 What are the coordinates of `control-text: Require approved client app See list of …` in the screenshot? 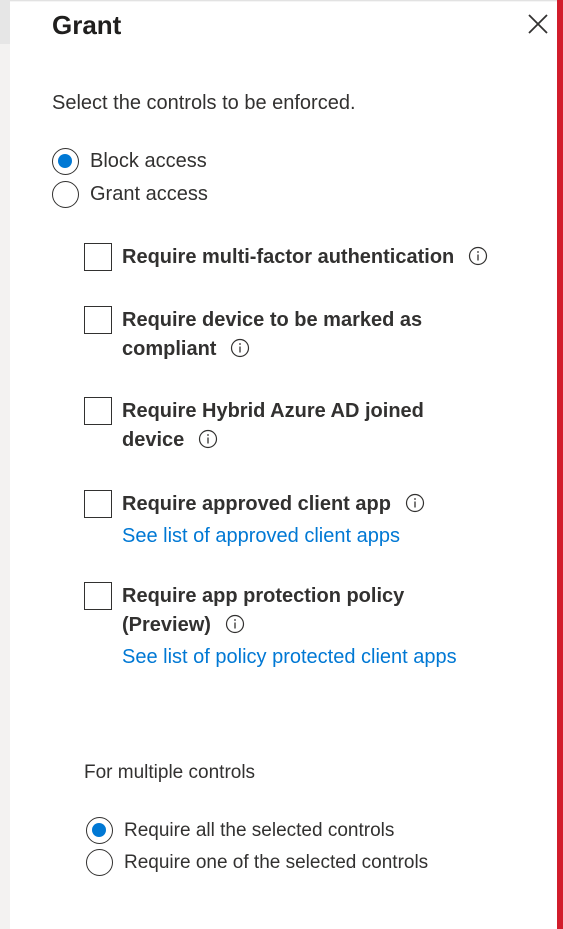 It's located at (312, 520).